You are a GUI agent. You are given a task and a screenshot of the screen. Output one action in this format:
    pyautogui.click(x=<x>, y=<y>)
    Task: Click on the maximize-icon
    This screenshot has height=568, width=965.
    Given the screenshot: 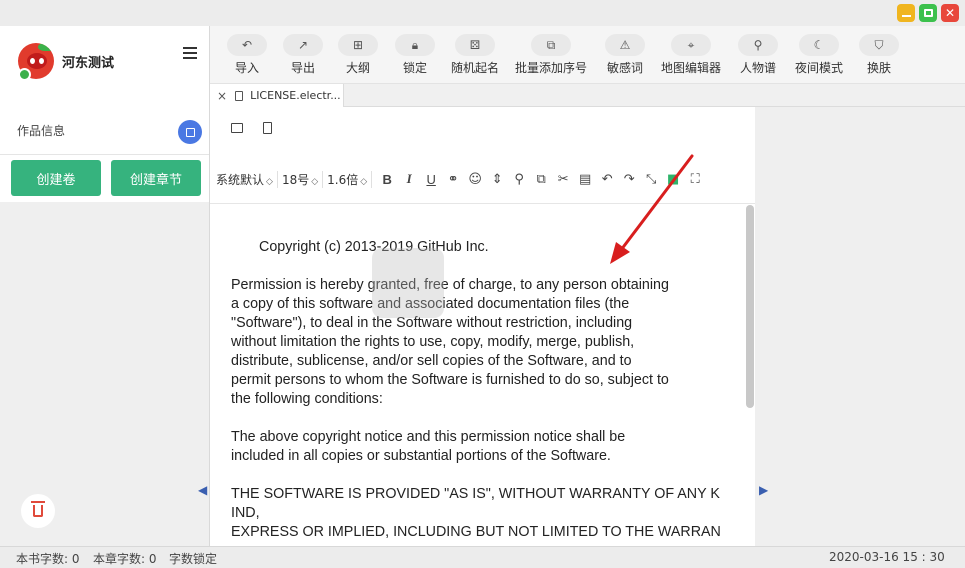 What is the action you would take?
    pyautogui.click(x=928, y=13)
    